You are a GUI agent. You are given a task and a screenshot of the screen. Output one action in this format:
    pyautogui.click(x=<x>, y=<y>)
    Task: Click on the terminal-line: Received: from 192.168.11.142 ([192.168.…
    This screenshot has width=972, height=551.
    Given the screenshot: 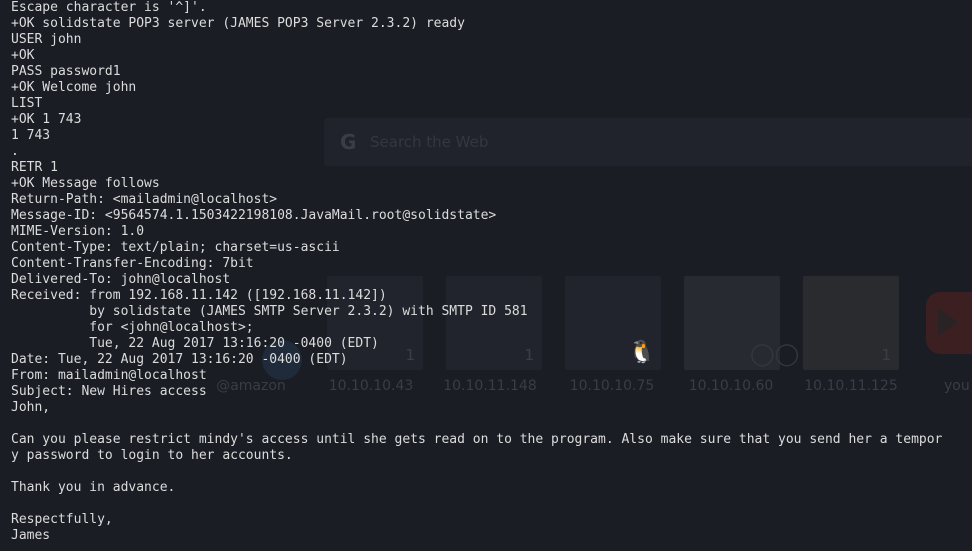 What is the action you would take?
    pyautogui.click(x=199, y=295)
    